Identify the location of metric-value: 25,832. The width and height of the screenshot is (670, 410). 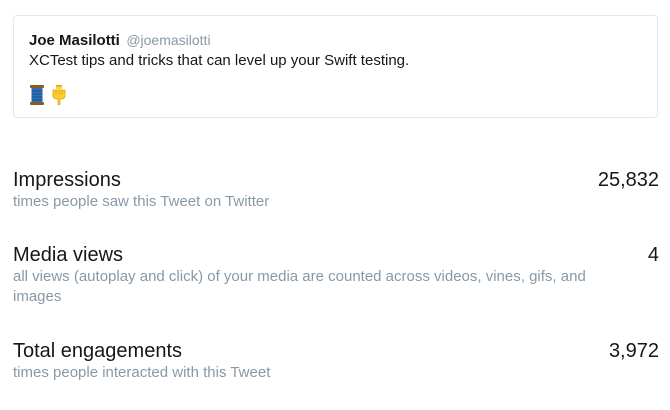
(628, 180).